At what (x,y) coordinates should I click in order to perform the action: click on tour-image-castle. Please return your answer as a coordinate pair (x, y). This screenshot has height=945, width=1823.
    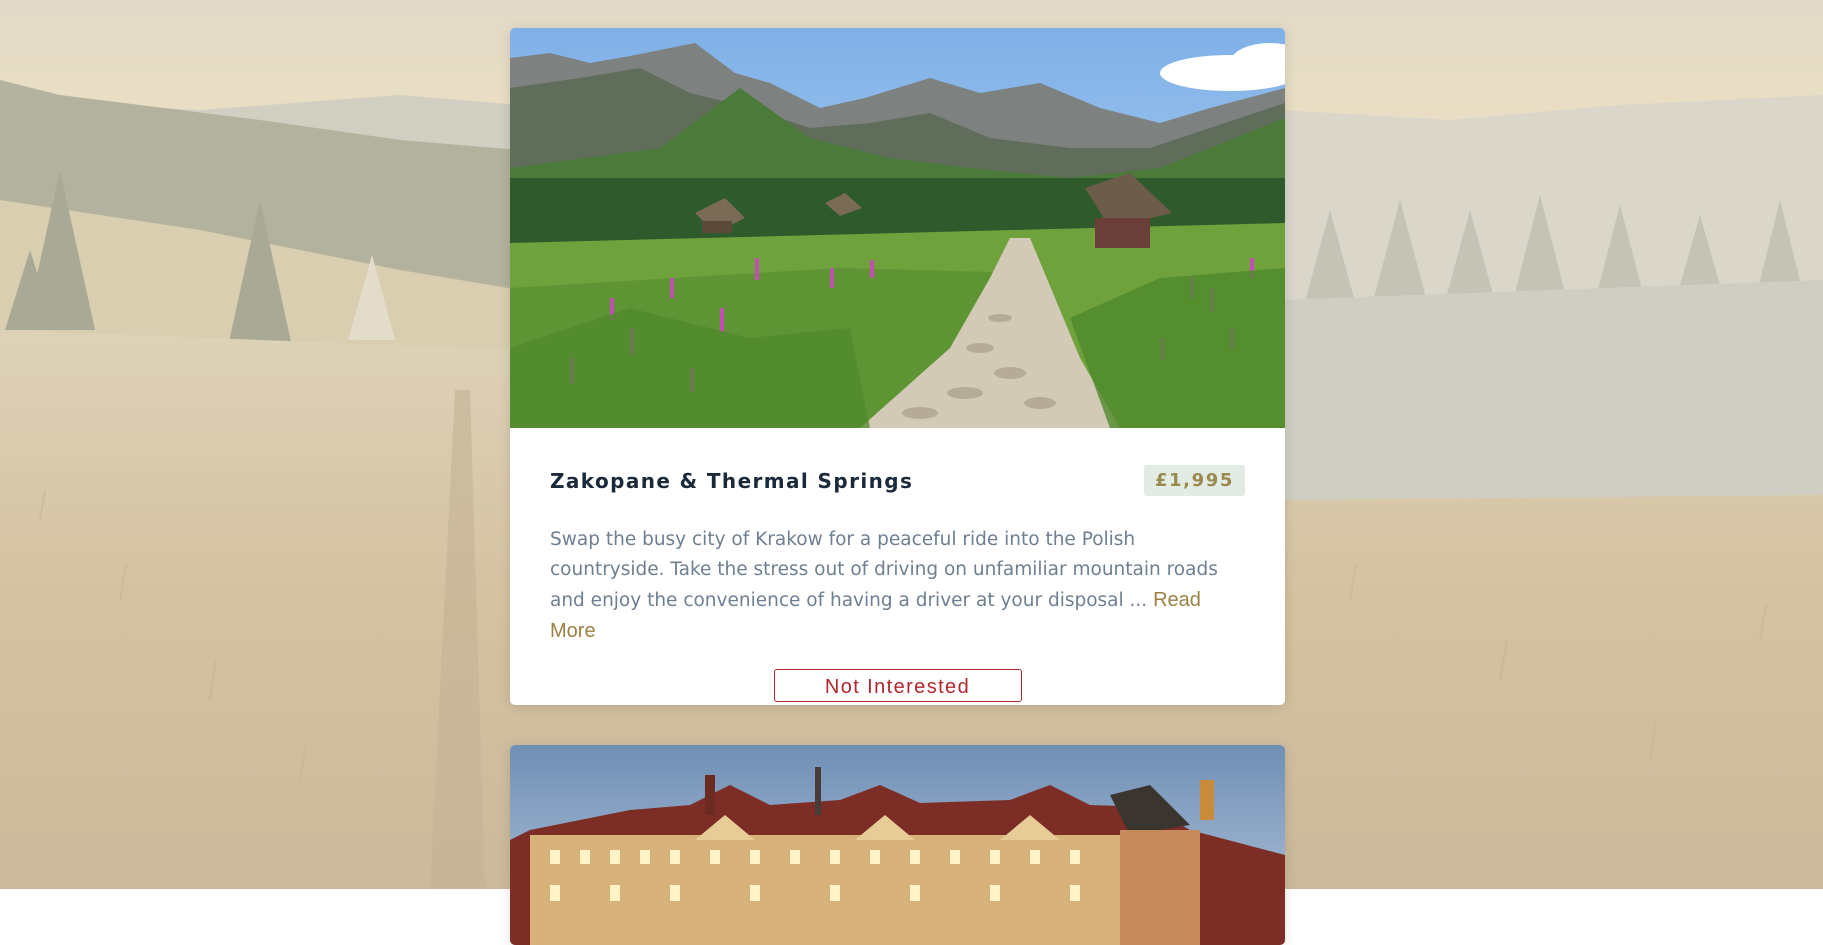
    Looking at the image, I should click on (897, 845).